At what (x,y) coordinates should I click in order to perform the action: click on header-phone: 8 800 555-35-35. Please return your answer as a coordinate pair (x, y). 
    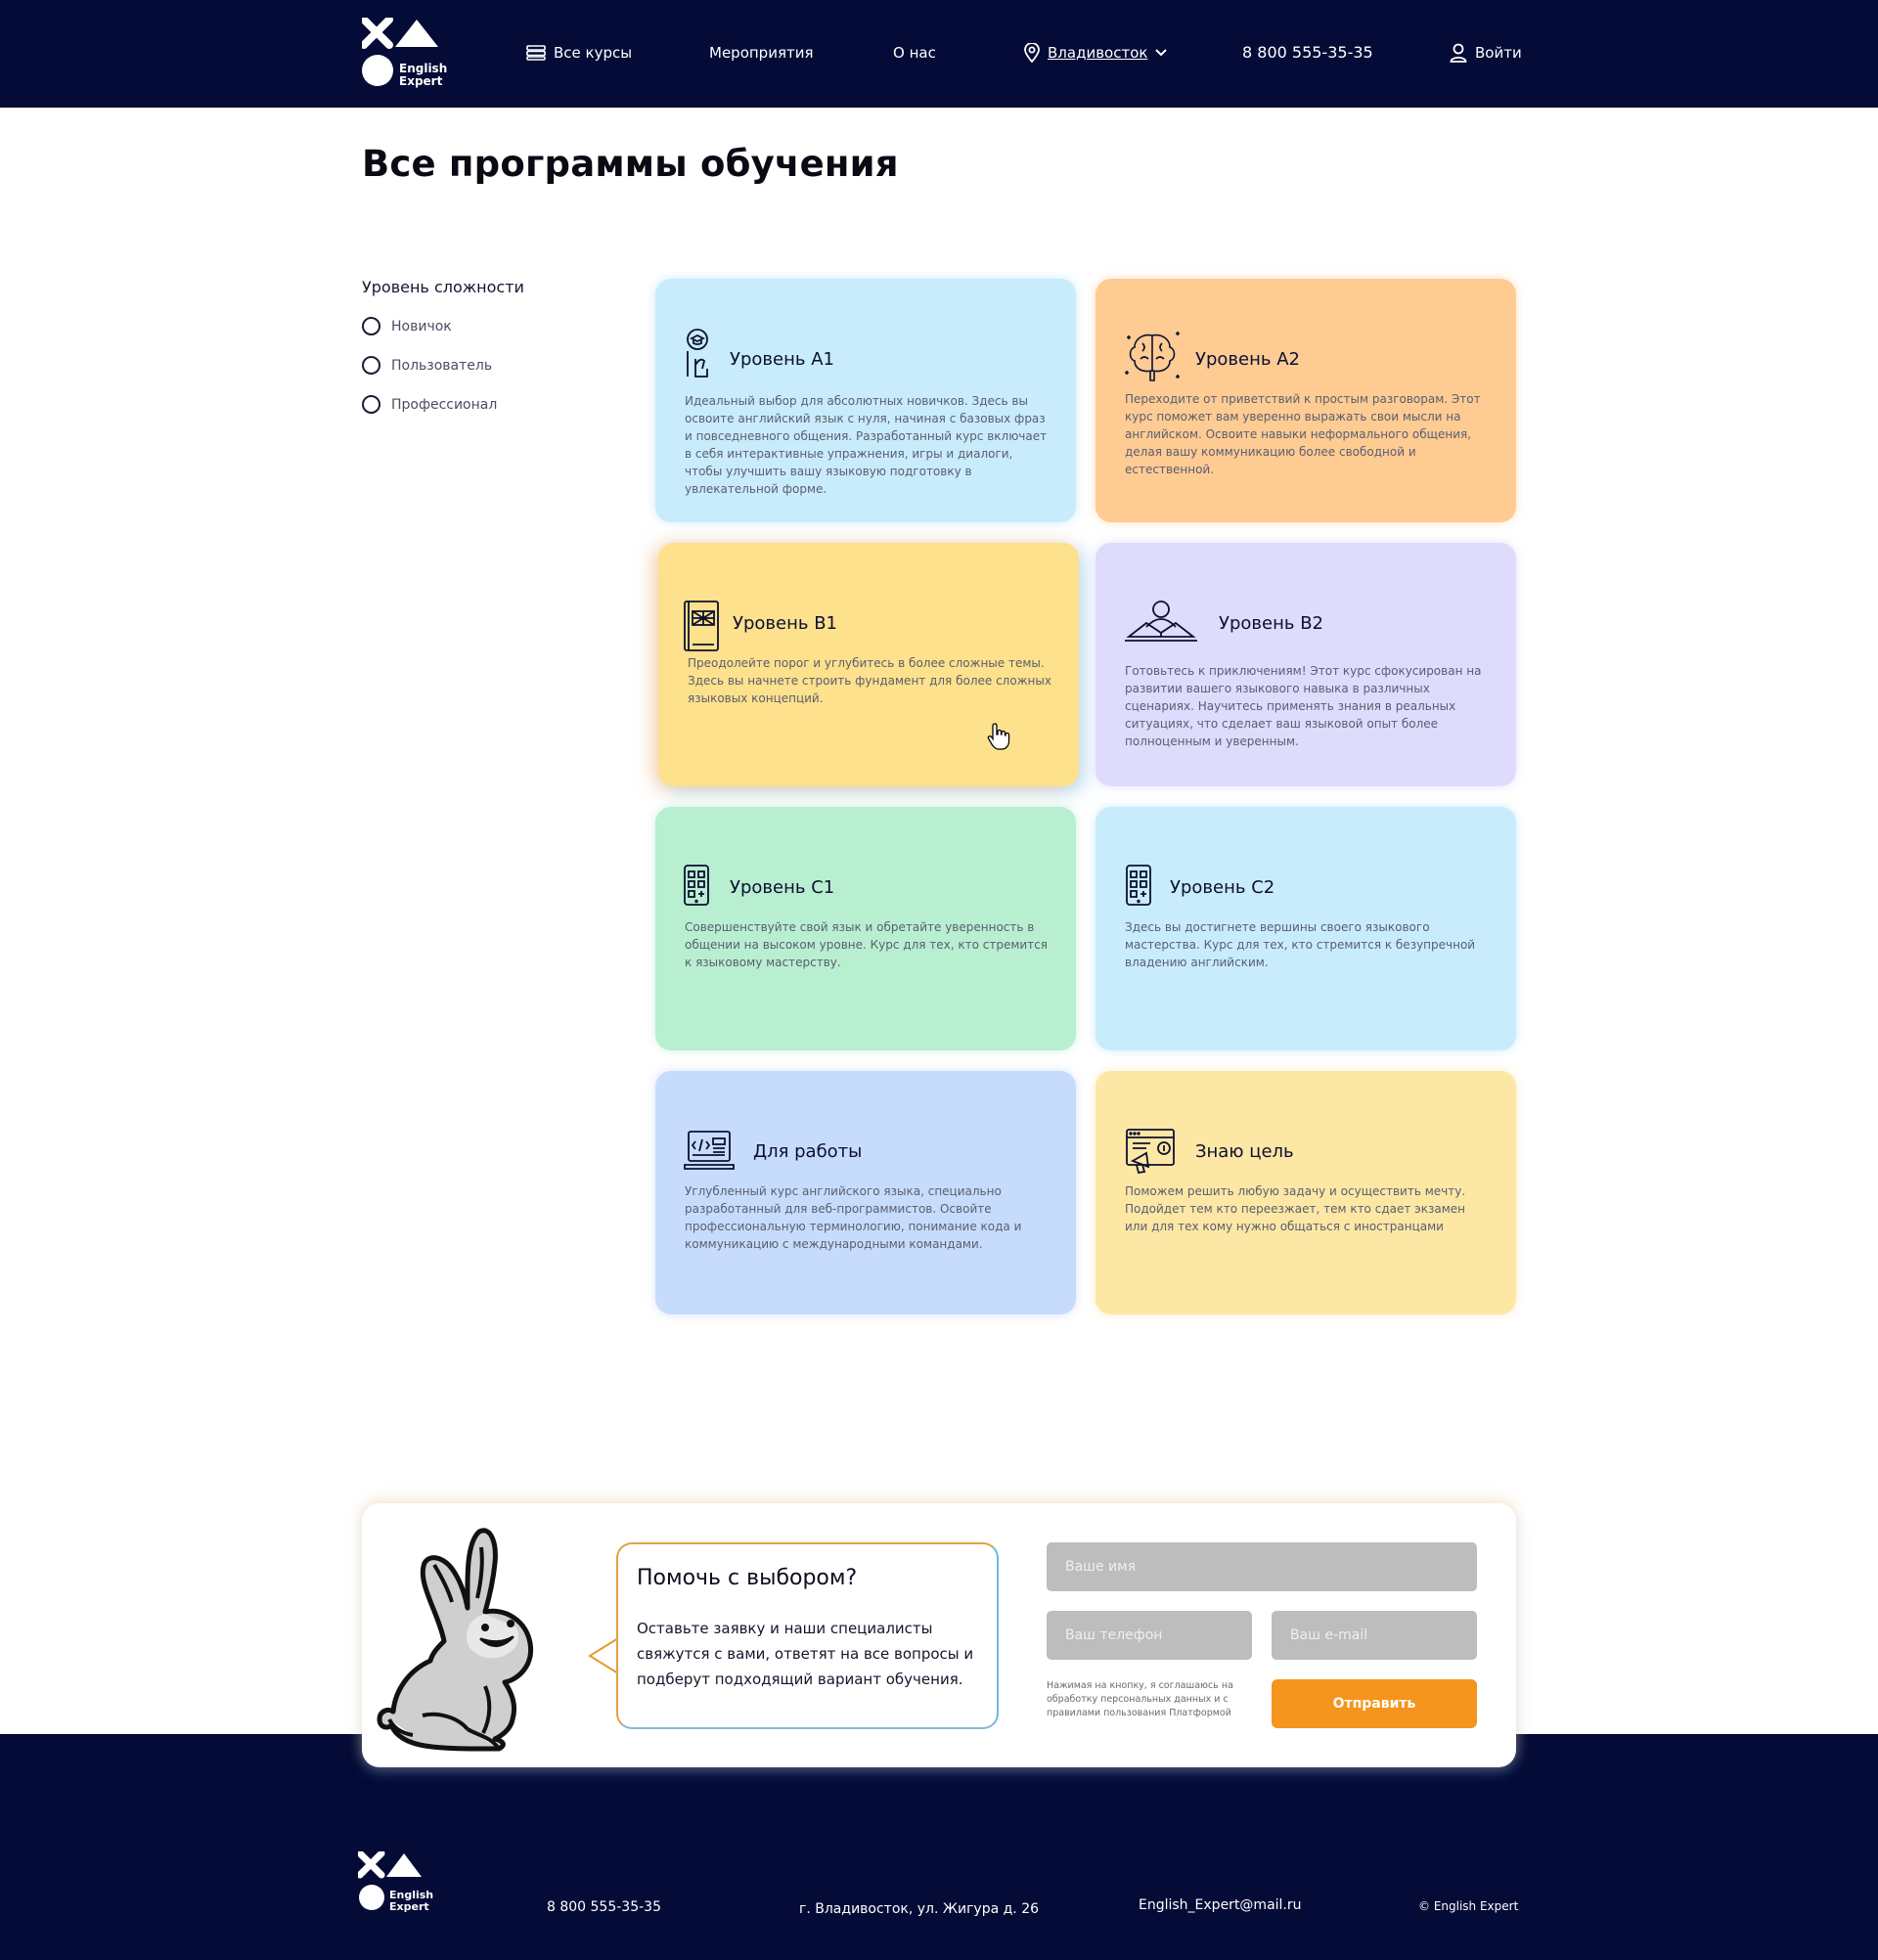
    Looking at the image, I should click on (1307, 53).